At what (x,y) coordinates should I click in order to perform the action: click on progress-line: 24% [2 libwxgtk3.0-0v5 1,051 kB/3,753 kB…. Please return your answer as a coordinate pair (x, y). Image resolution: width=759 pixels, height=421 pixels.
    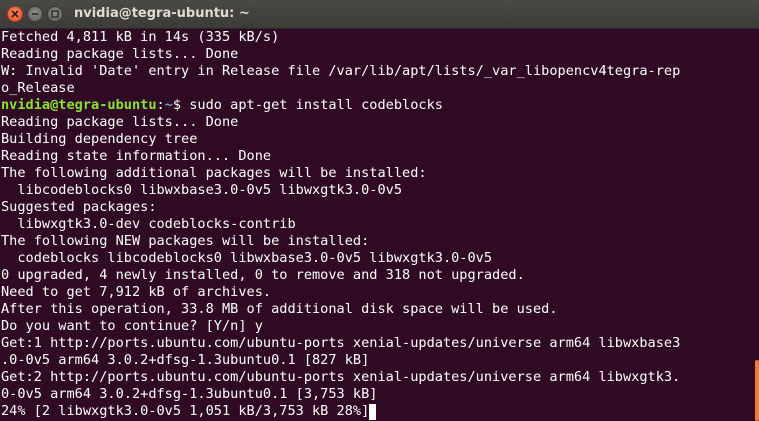
    Looking at the image, I should click on (189, 411).